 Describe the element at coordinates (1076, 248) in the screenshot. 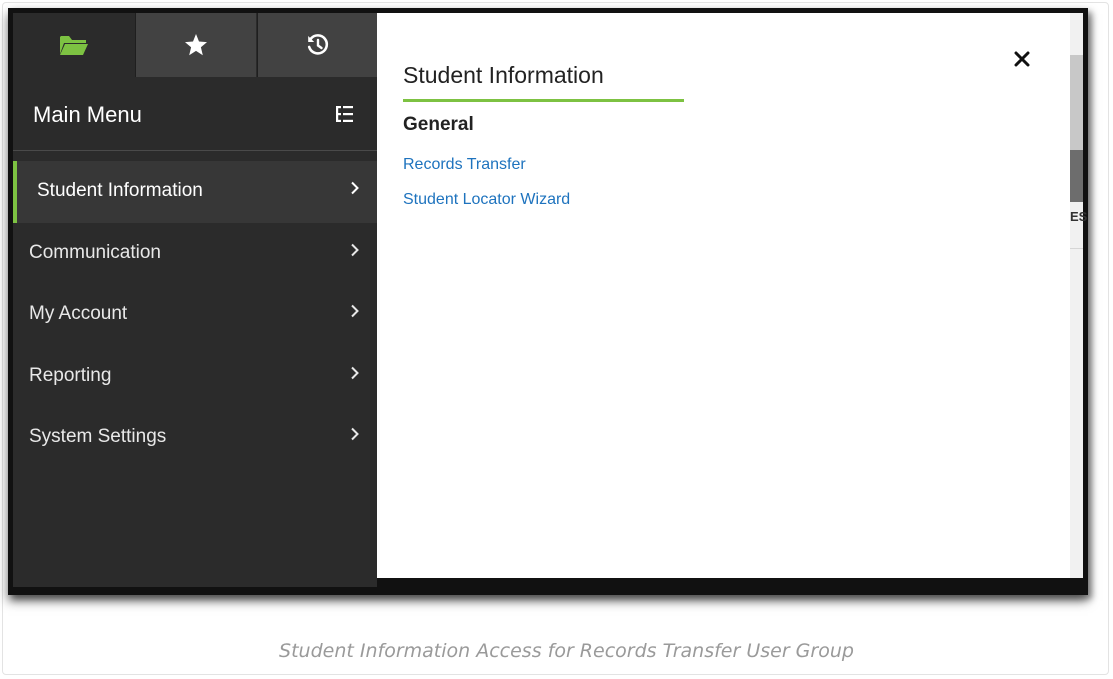

I see `background-divider` at that location.